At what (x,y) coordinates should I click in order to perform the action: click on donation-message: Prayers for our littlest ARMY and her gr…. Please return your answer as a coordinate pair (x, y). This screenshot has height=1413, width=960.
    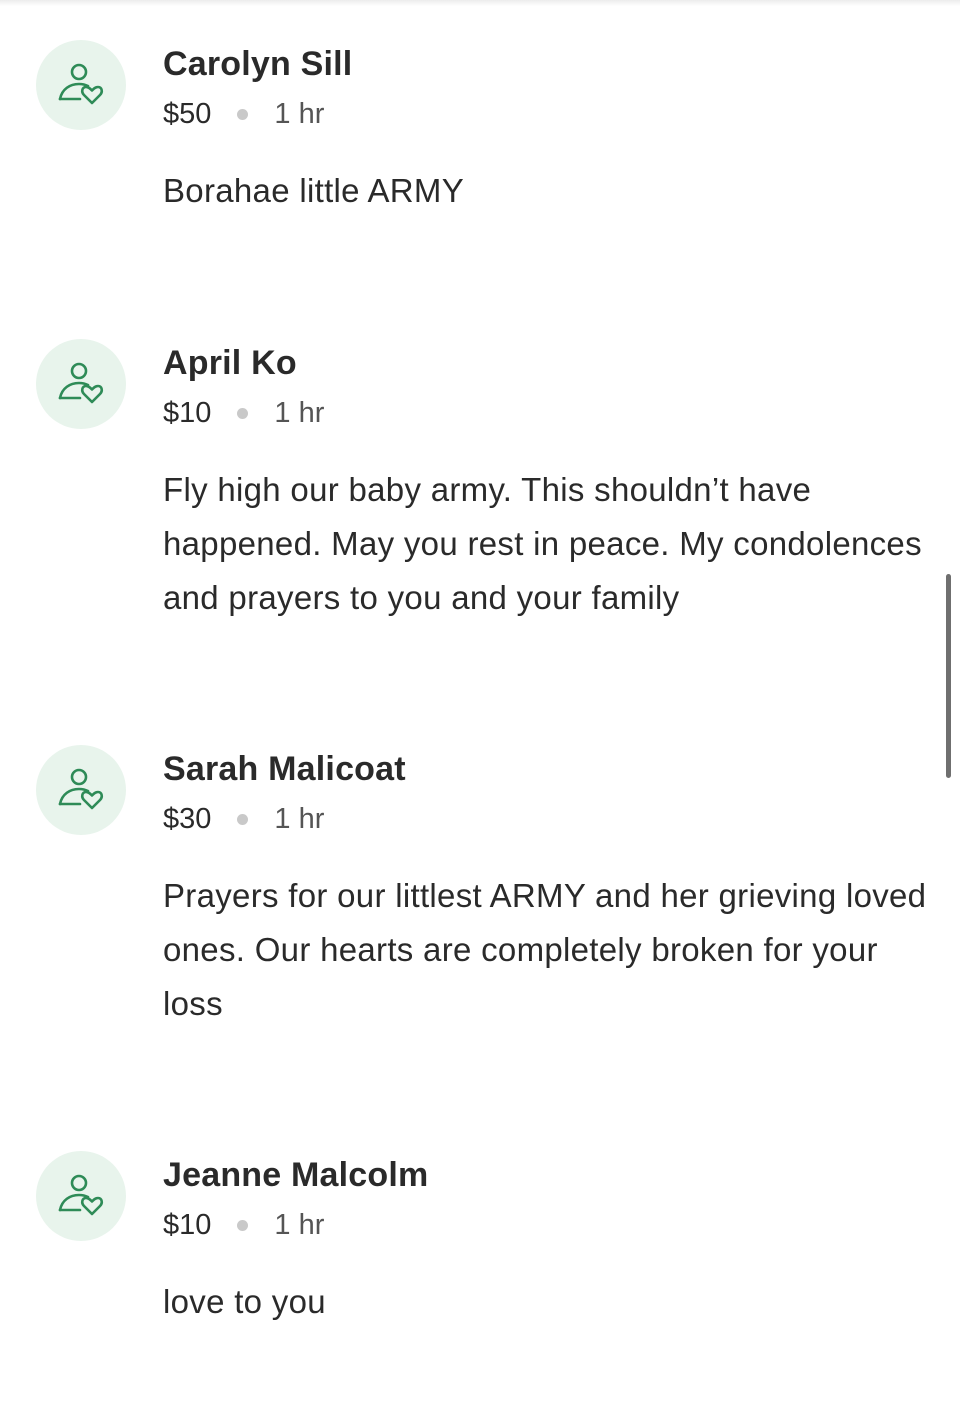
    Looking at the image, I should click on (545, 949).